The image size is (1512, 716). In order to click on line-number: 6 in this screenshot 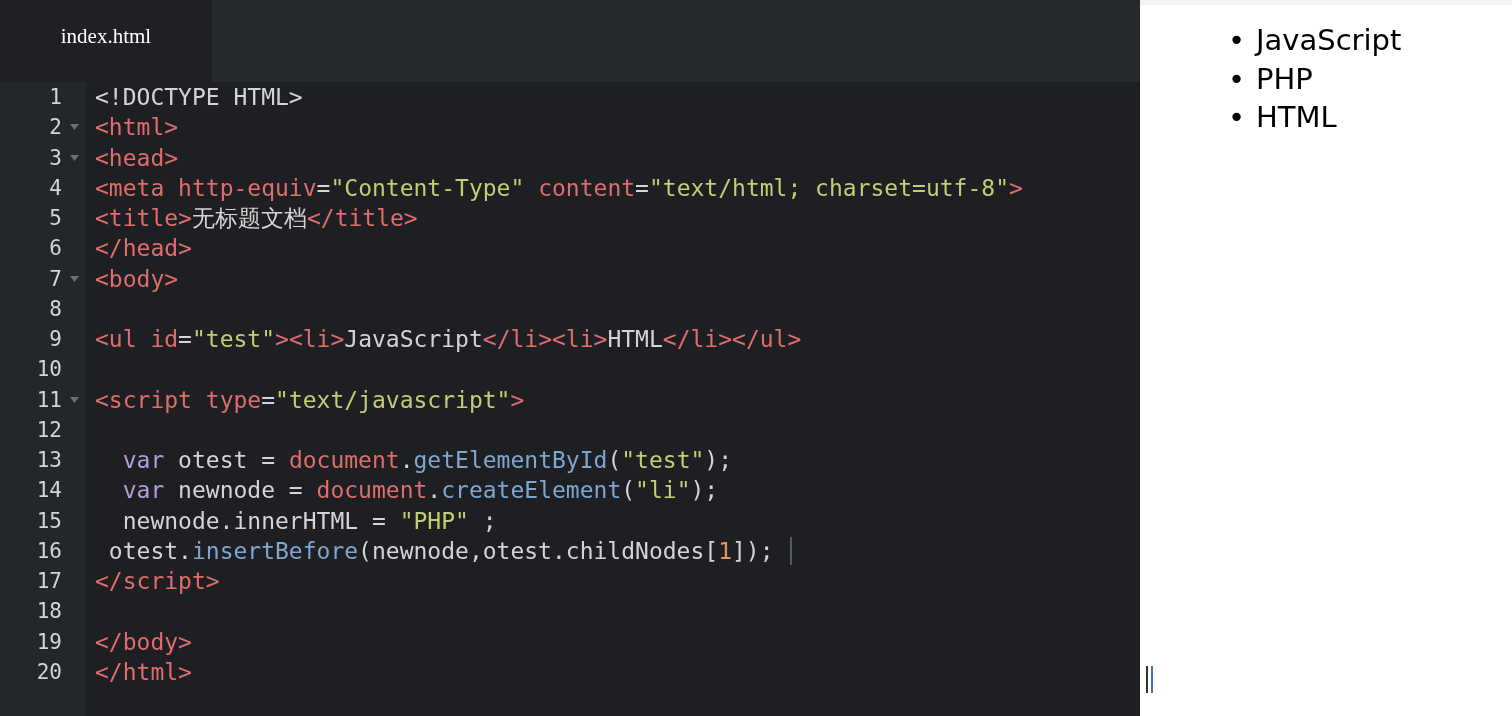, I will do `click(55, 248)`.